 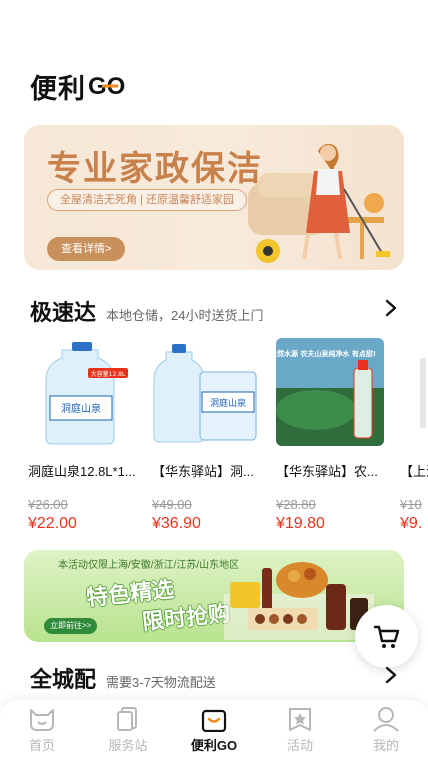 I want to click on tab-service-station: 服务站, so click(x=128, y=730).